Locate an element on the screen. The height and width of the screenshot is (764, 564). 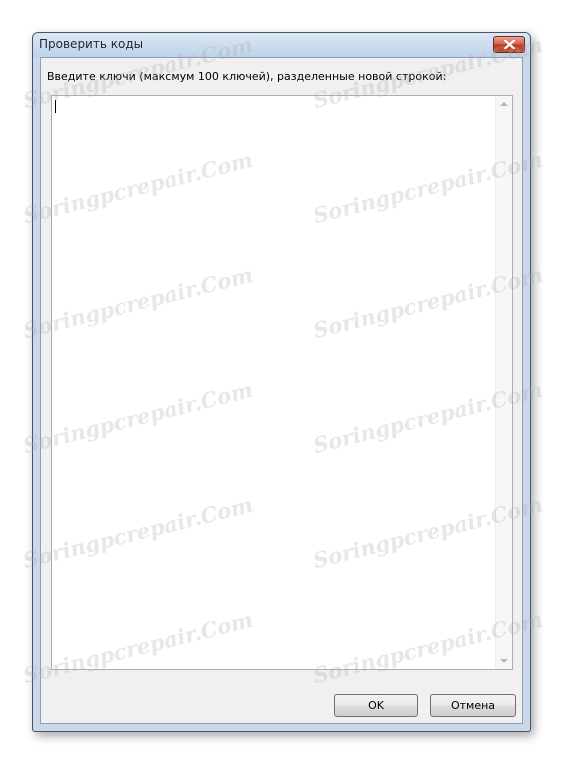
close-icon is located at coordinates (509, 44).